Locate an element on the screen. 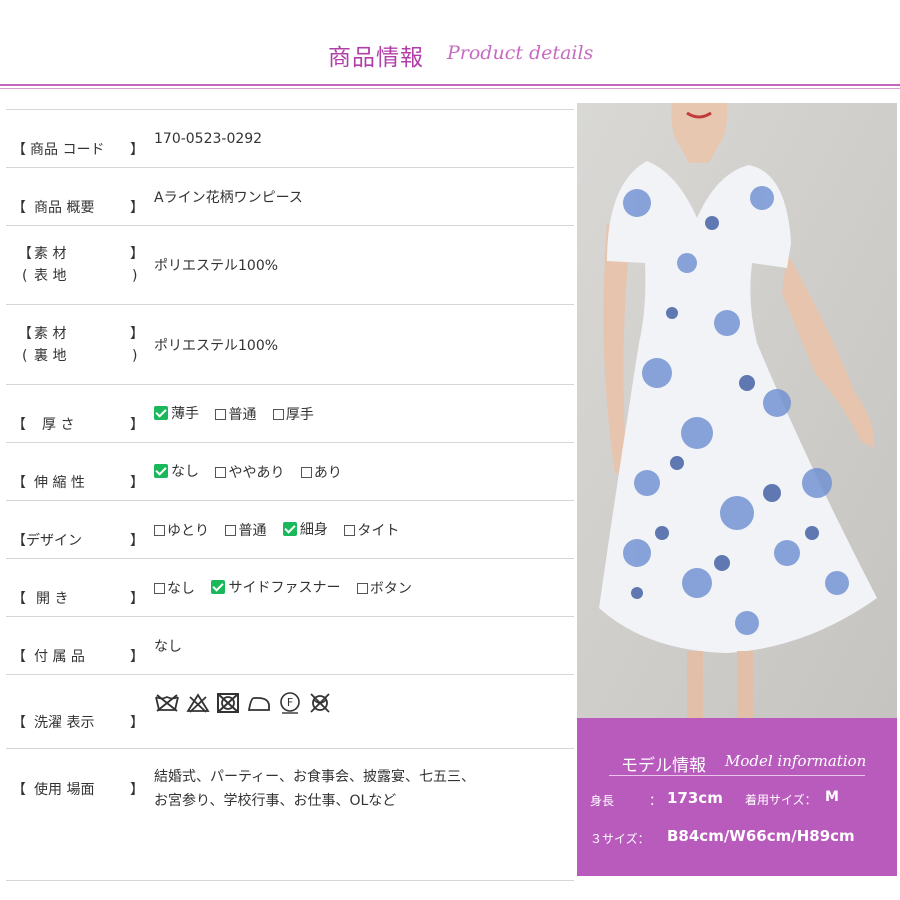 This screenshot has width=900, height=900. size-value: M is located at coordinates (832, 797).